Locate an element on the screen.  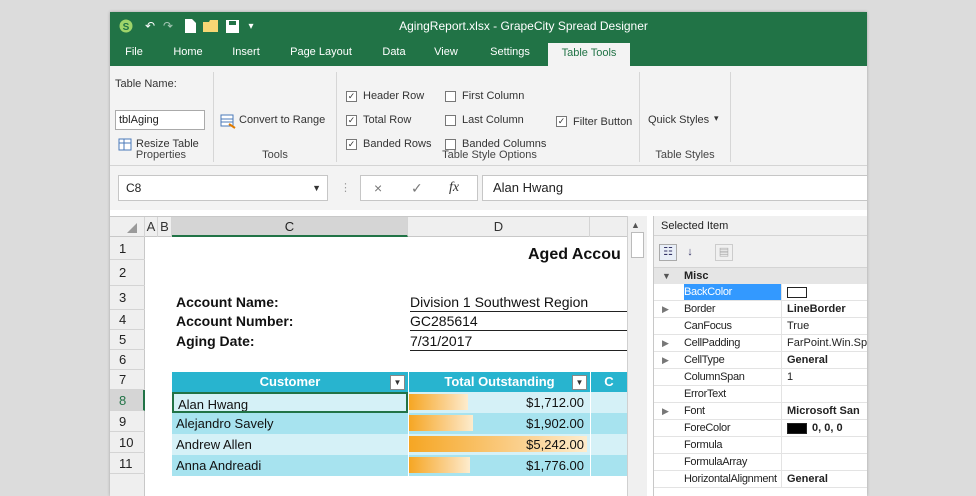
header-row-label: Header Row is located at coordinates (394, 96).